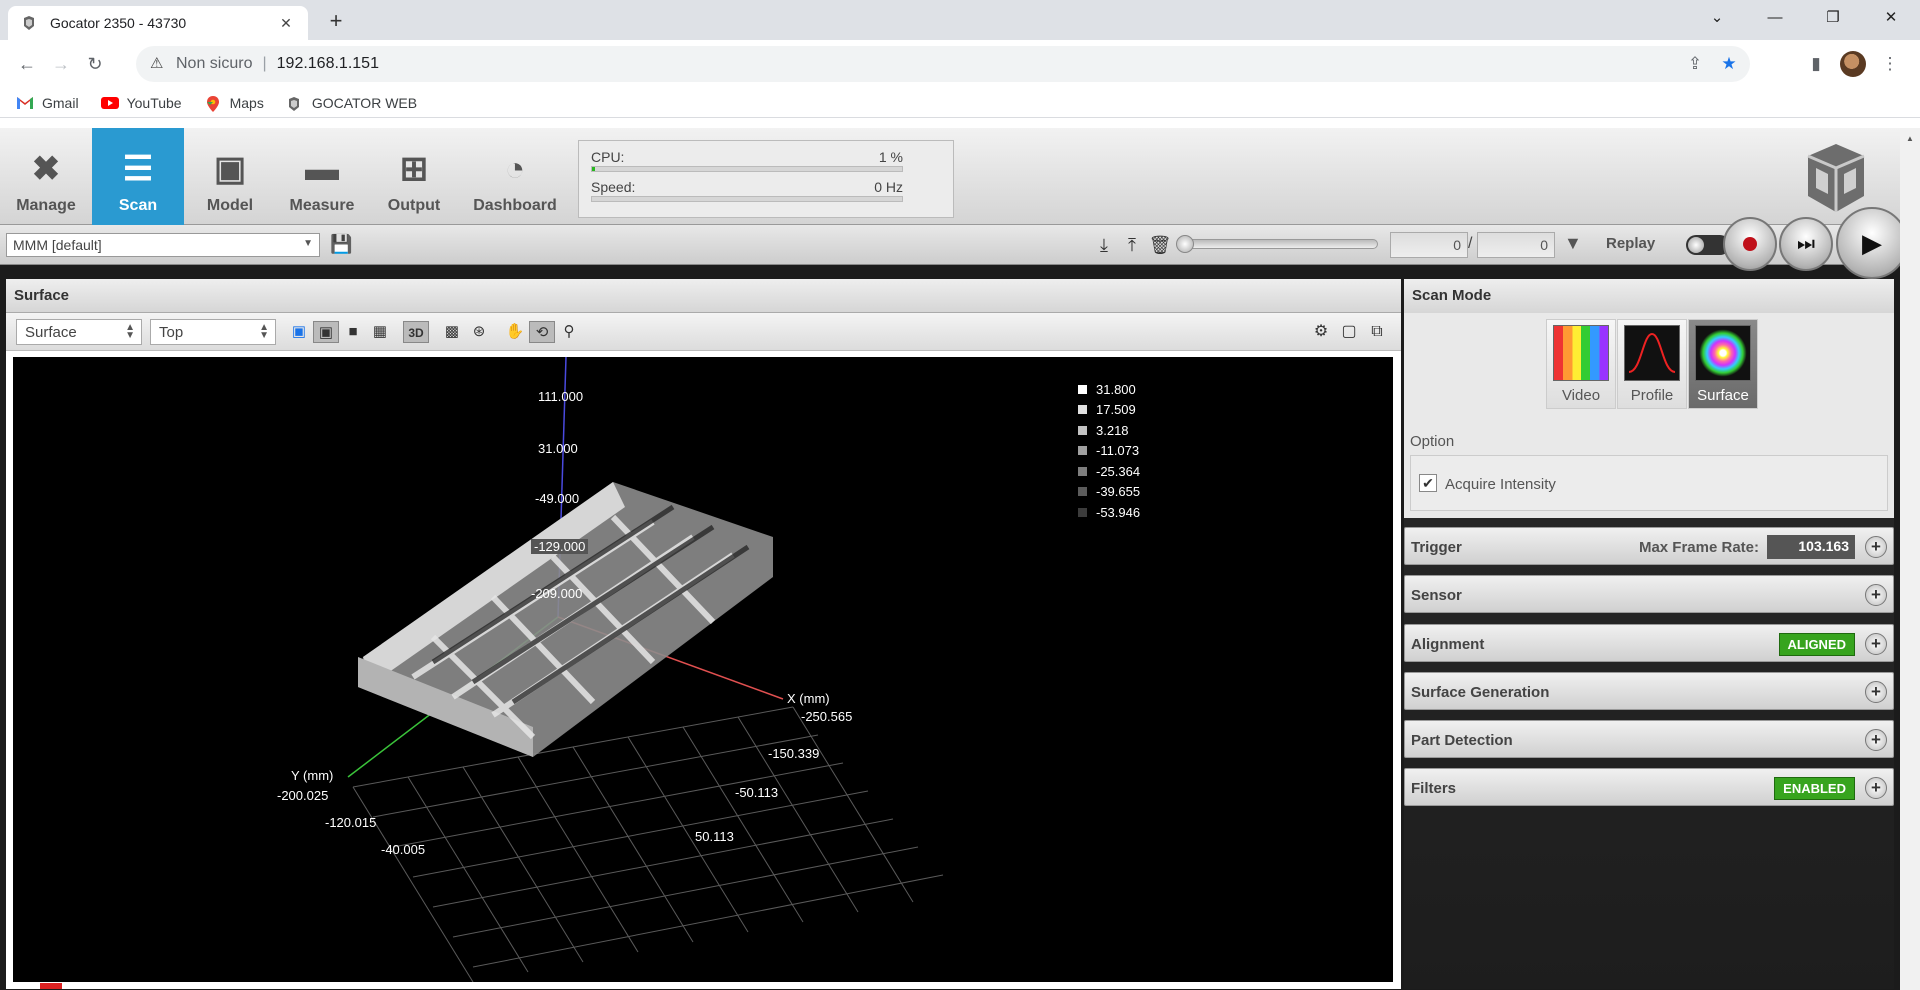 This screenshot has height=990, width=1920. Describe the element at coordinates (1649, 546) in the screenshot. I see `trigger-section: Trigger Max Frame Rate: 103.163 +` at that location.